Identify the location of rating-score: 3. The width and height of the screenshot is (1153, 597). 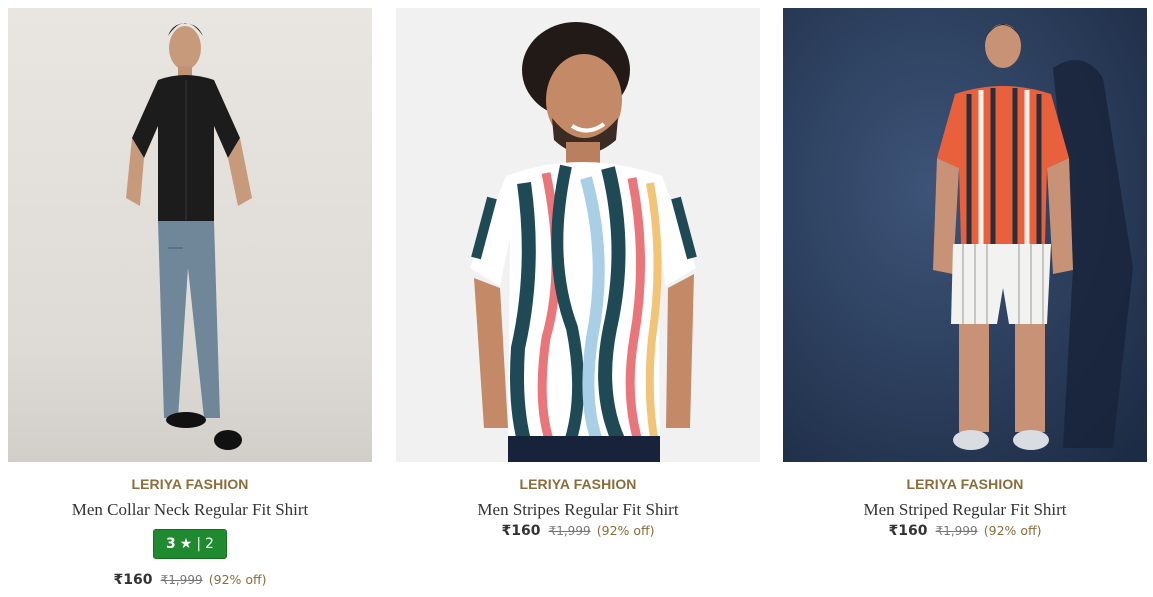
(171, 544).